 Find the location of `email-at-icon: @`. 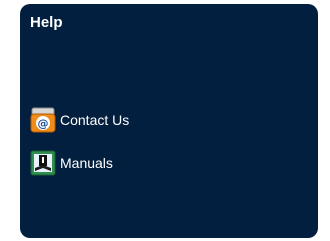

email-at-icon: @ is located at coordinates (43, 120).